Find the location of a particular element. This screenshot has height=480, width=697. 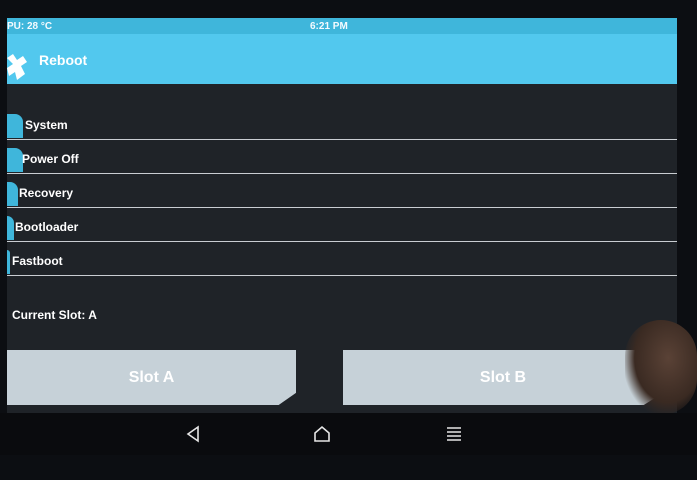

slot-a-button: Slot A is located at coordinates (151, 377).